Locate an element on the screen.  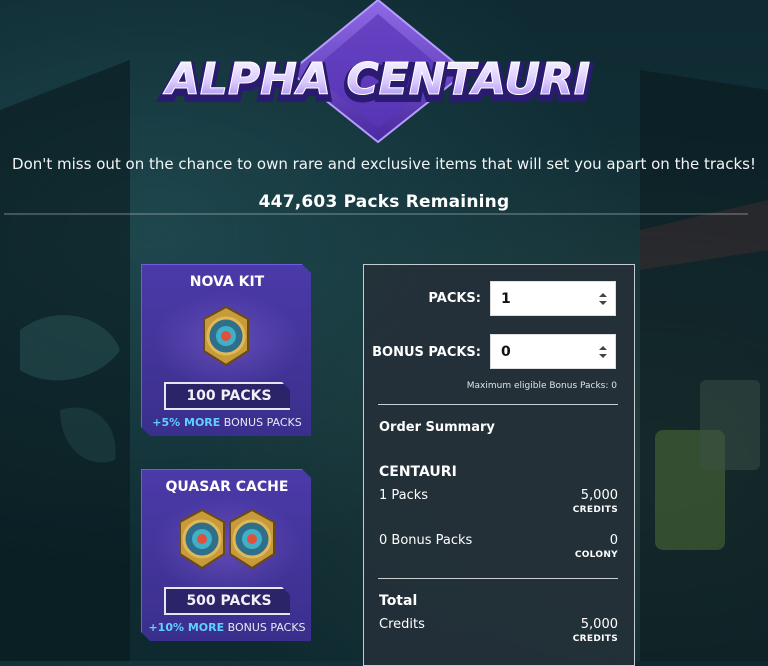
bonus-packs-label: BONUS PACKS: is located at coordinates (426, 352).